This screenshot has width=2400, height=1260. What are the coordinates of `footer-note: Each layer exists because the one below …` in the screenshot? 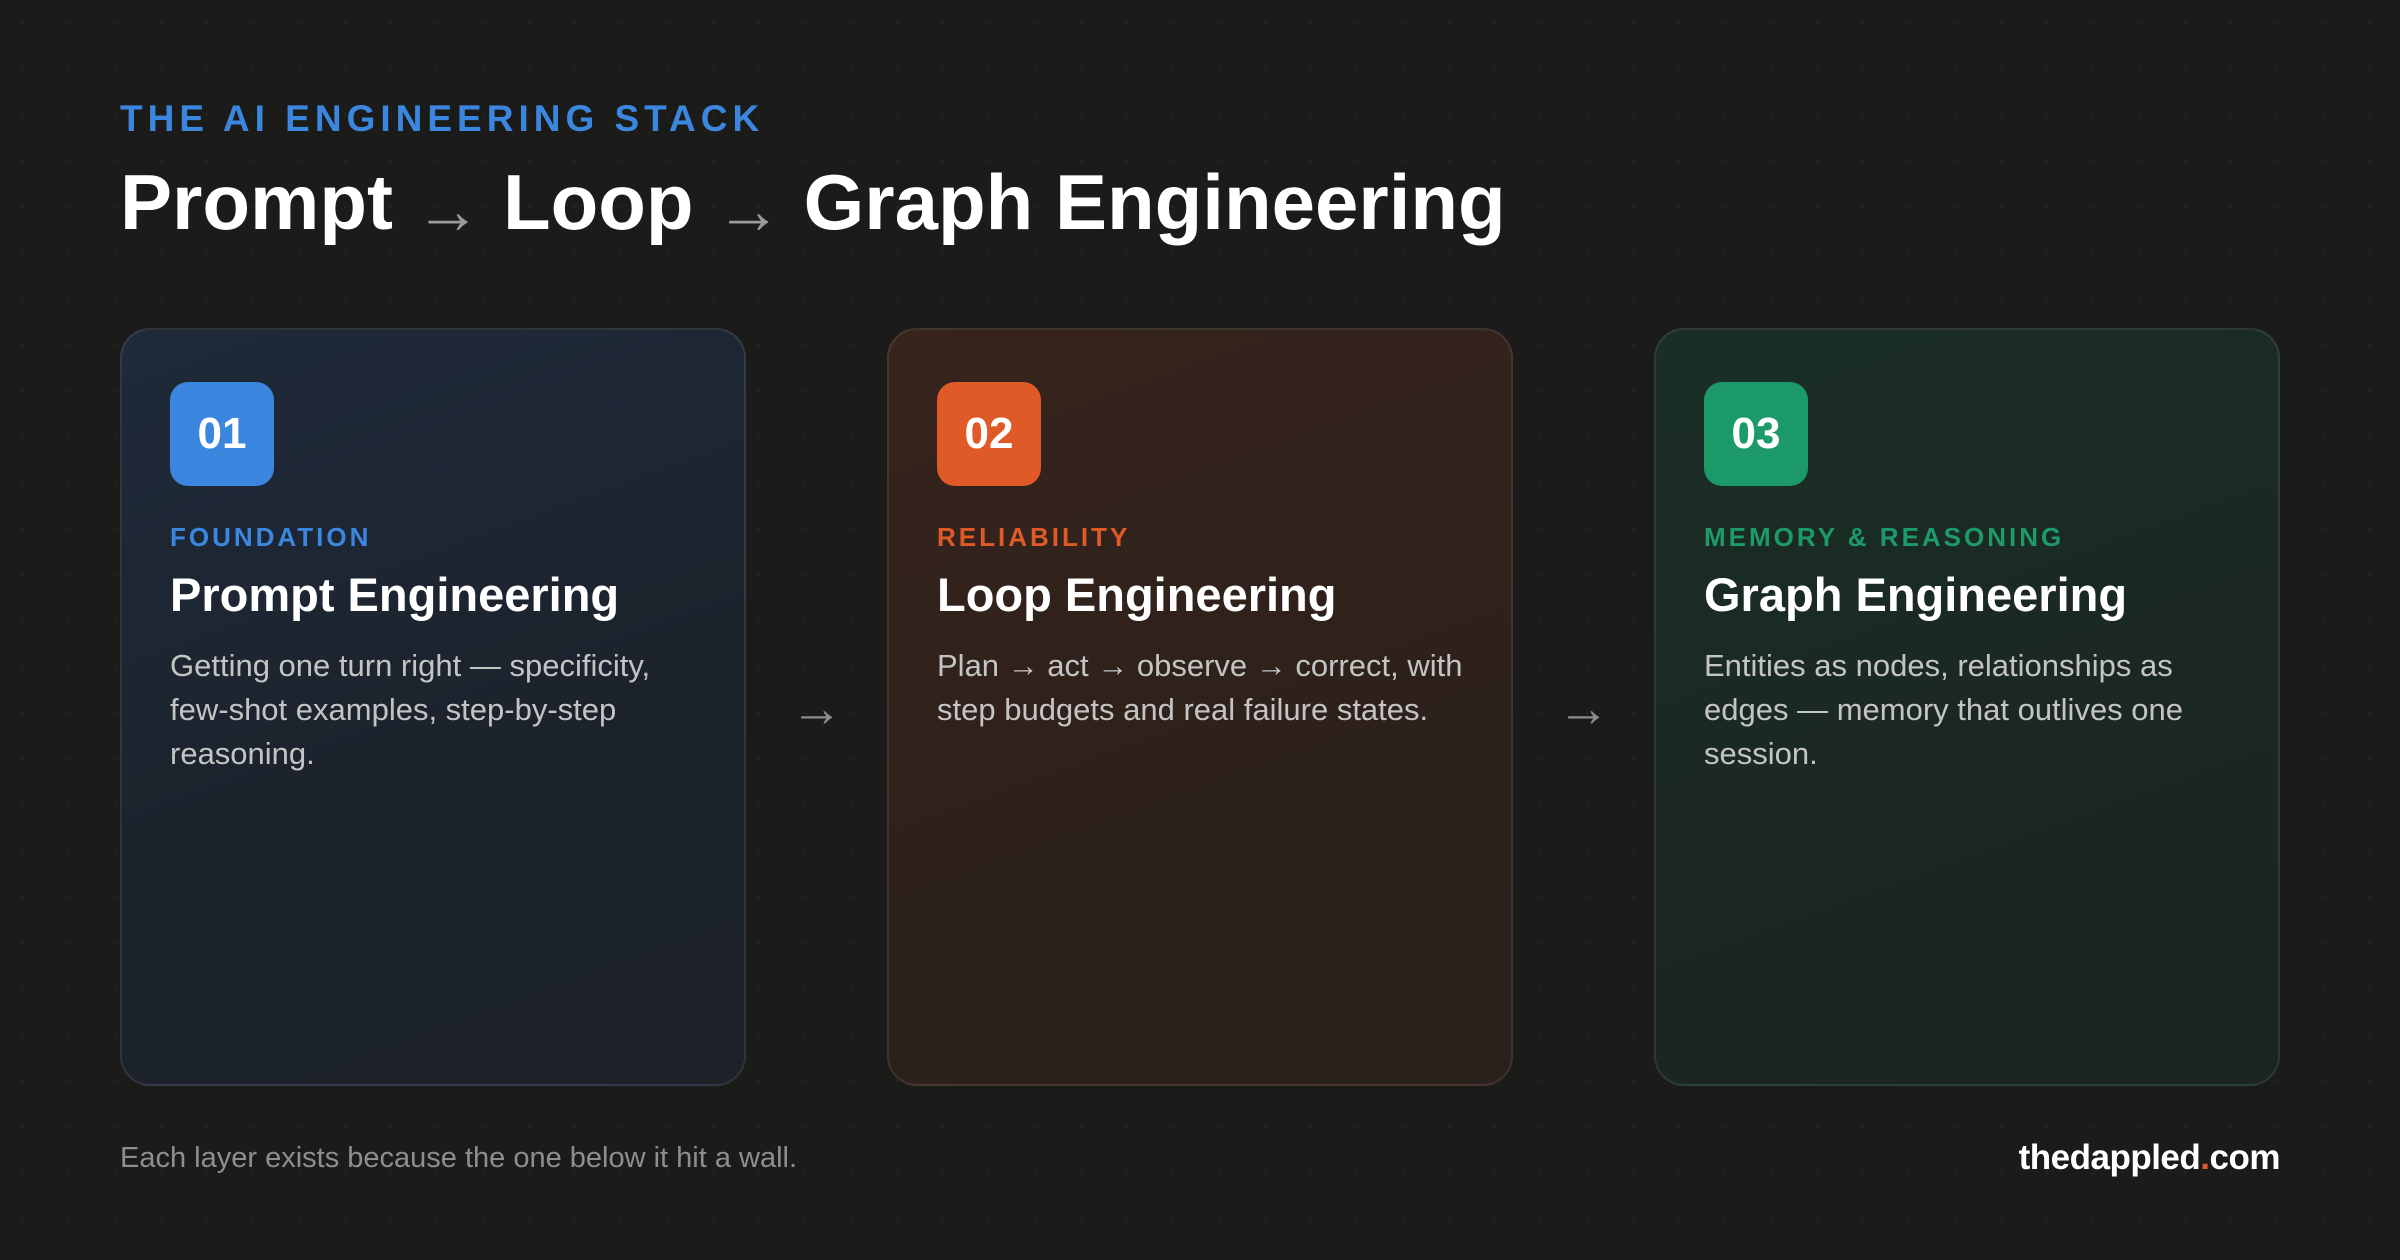 It's located at (459, 1158).